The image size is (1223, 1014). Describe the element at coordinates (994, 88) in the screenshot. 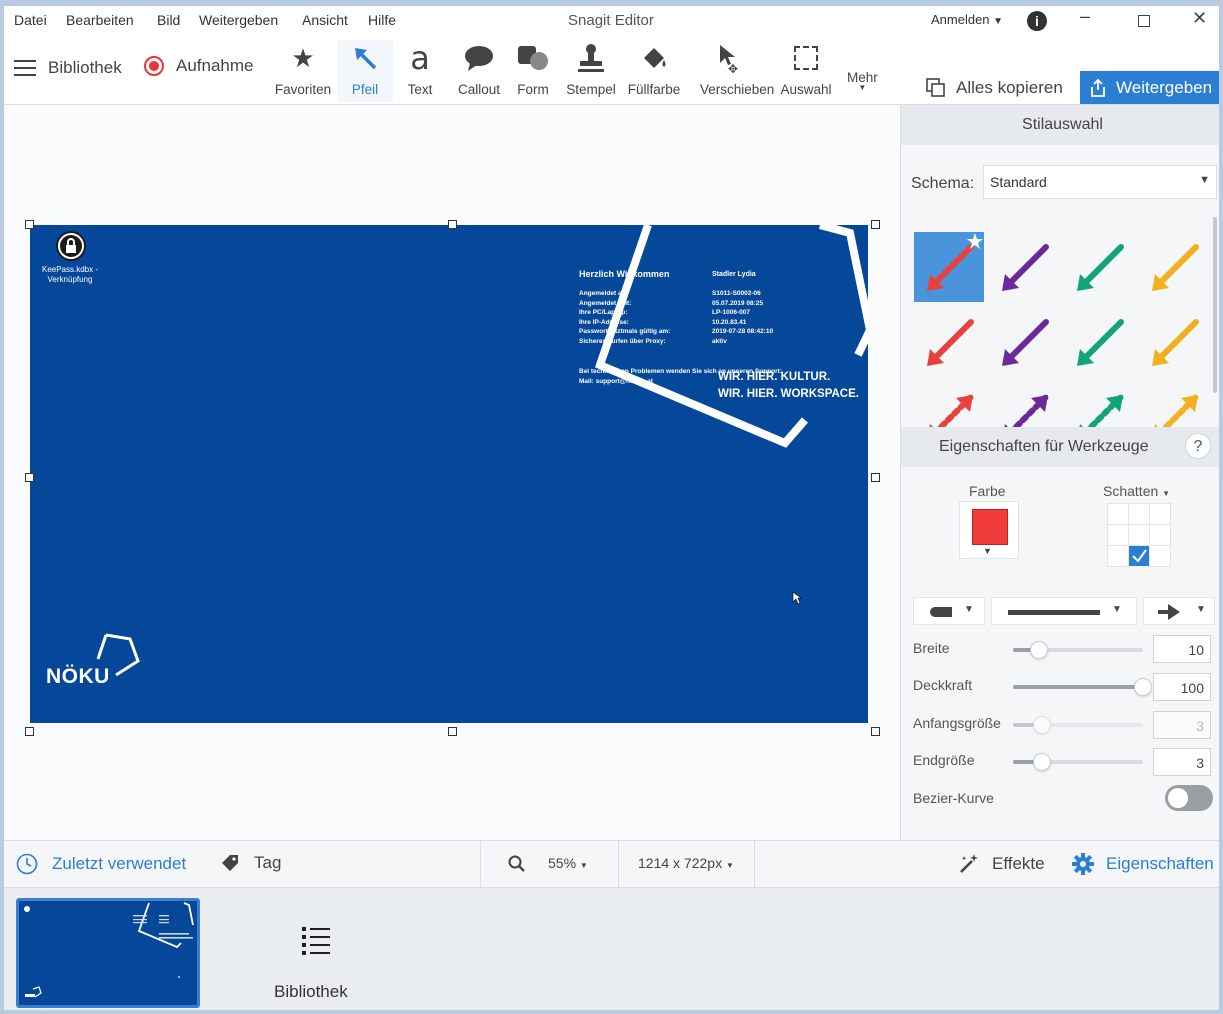

I see `copy-all-button: Alles kopieren` at that location.